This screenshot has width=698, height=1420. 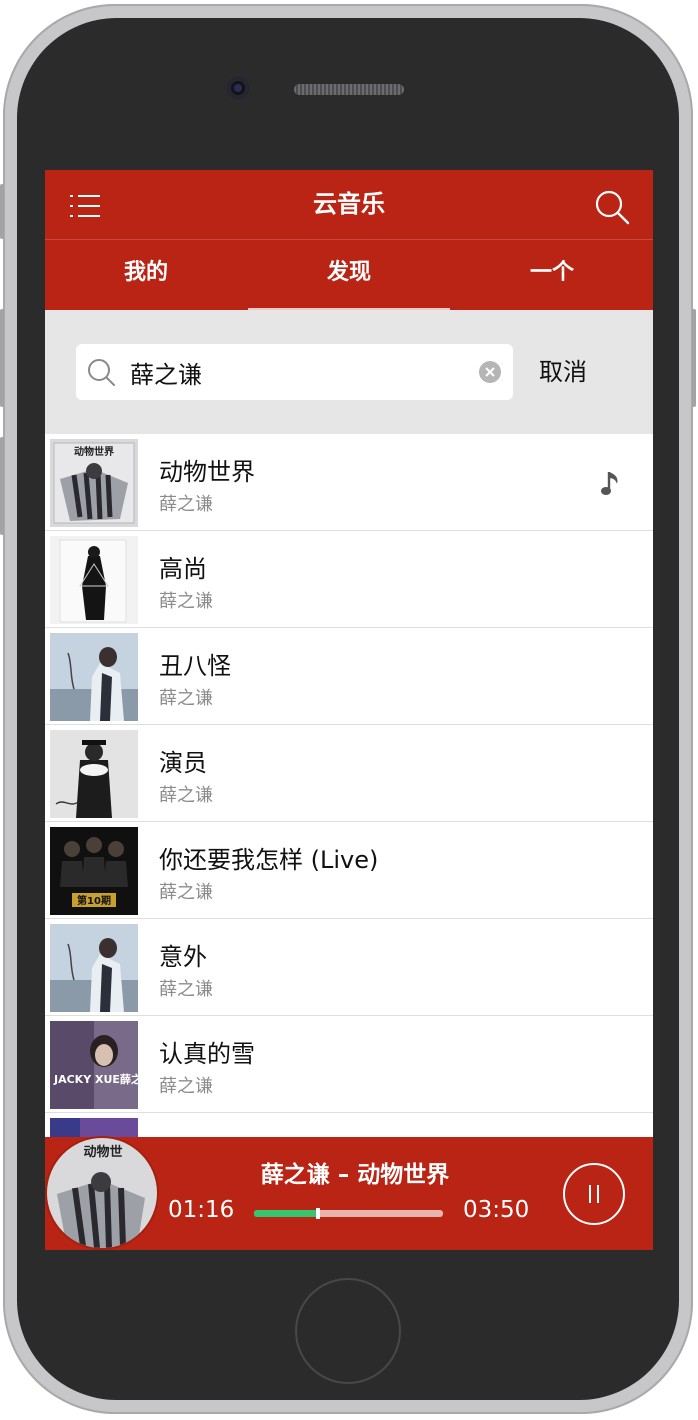 I want to click on tab-bar: 我的 发现 一个, so click(x=349, y=275).